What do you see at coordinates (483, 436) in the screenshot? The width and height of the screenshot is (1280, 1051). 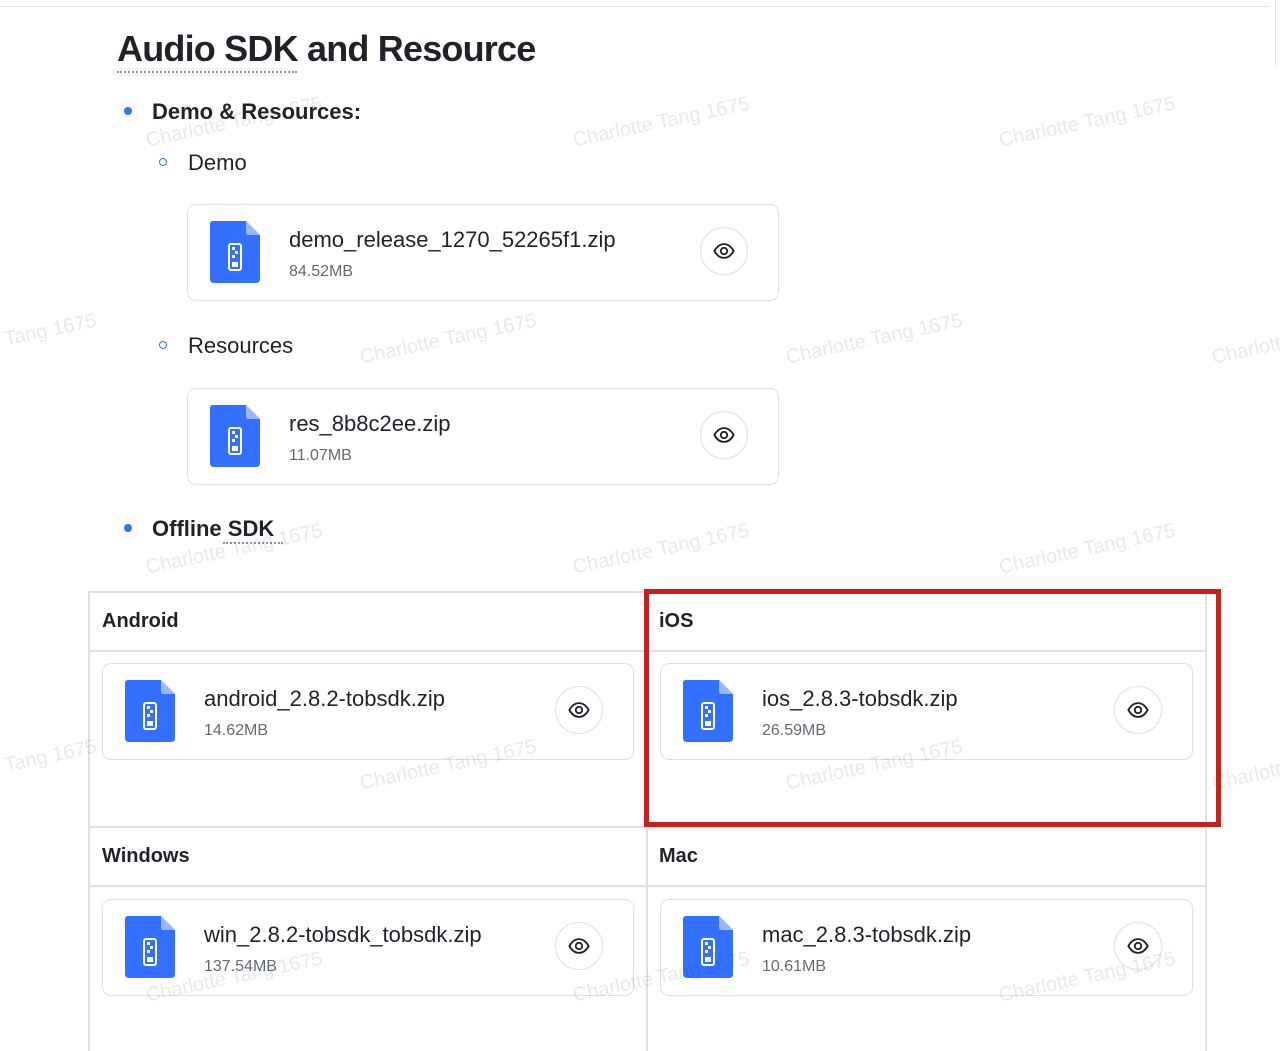 I see `file-card-resources: res_8b8c2ee.zip 11.07MB` at bounding box center [483, 436].